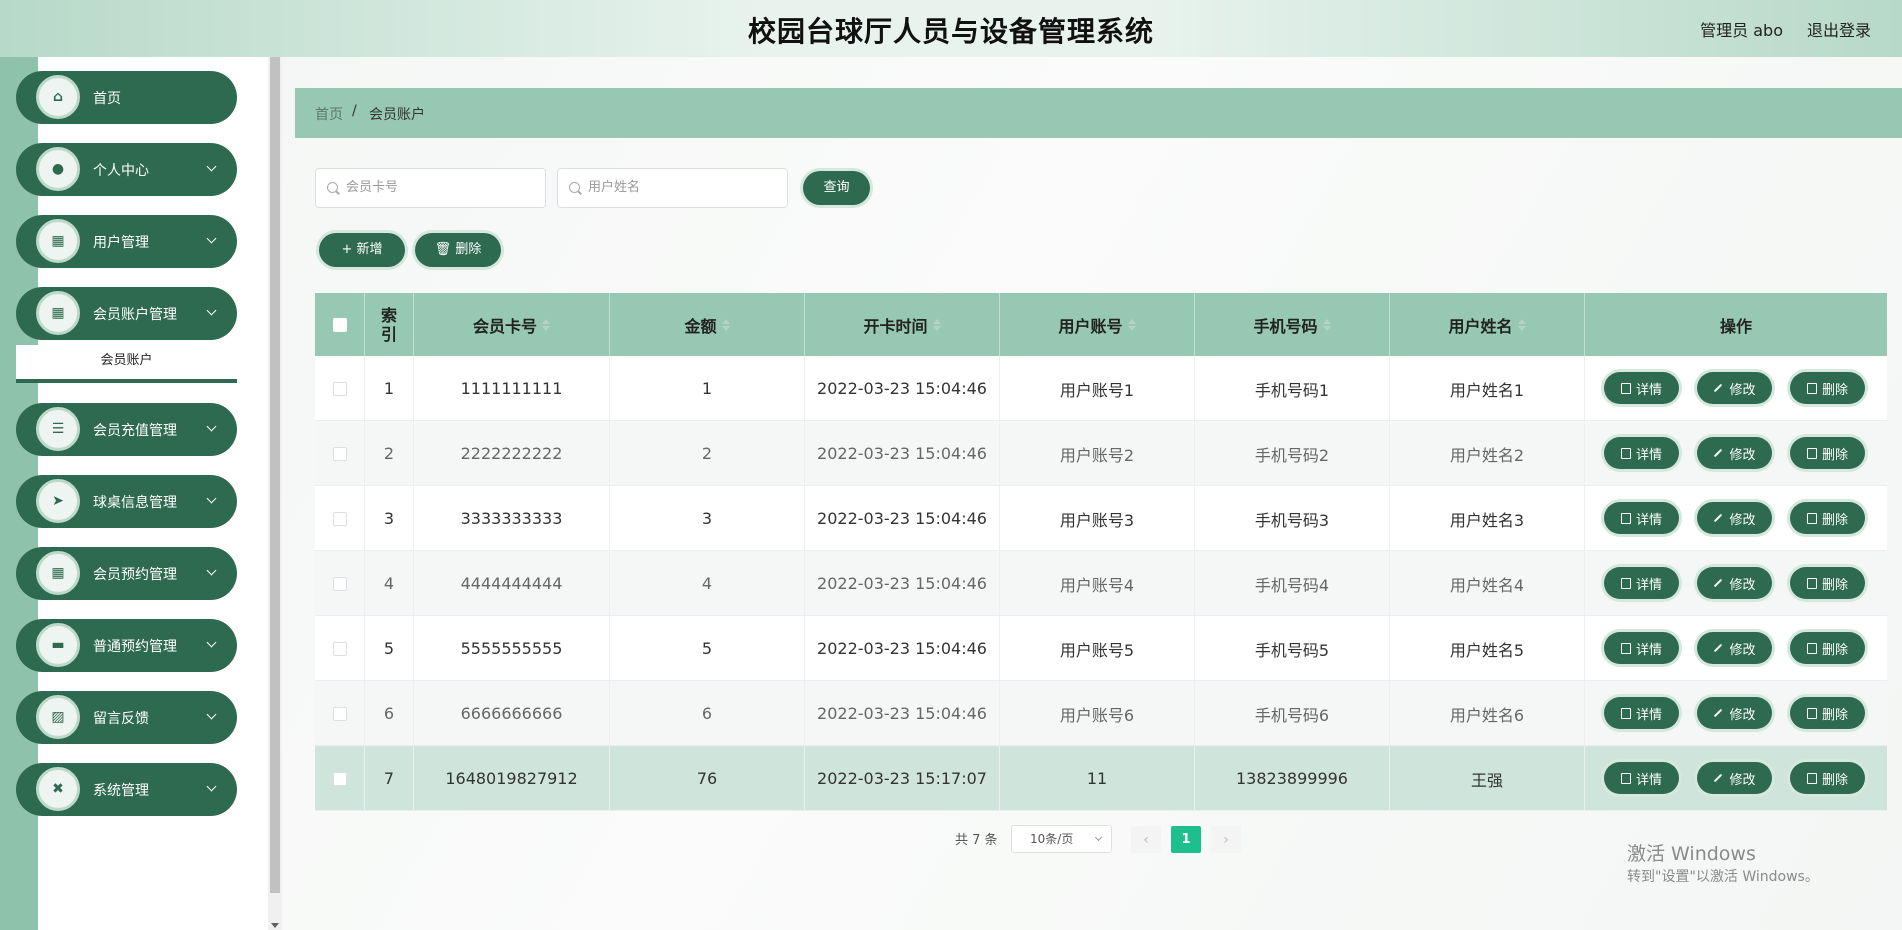 Image resolution: width=1902 pixels, height=930 pixels. What do you see at coordinates (126, 789) in the screenshot?
I see `sidebar-item-9: ✖ 系统管理` at bounding box center [126, 789].